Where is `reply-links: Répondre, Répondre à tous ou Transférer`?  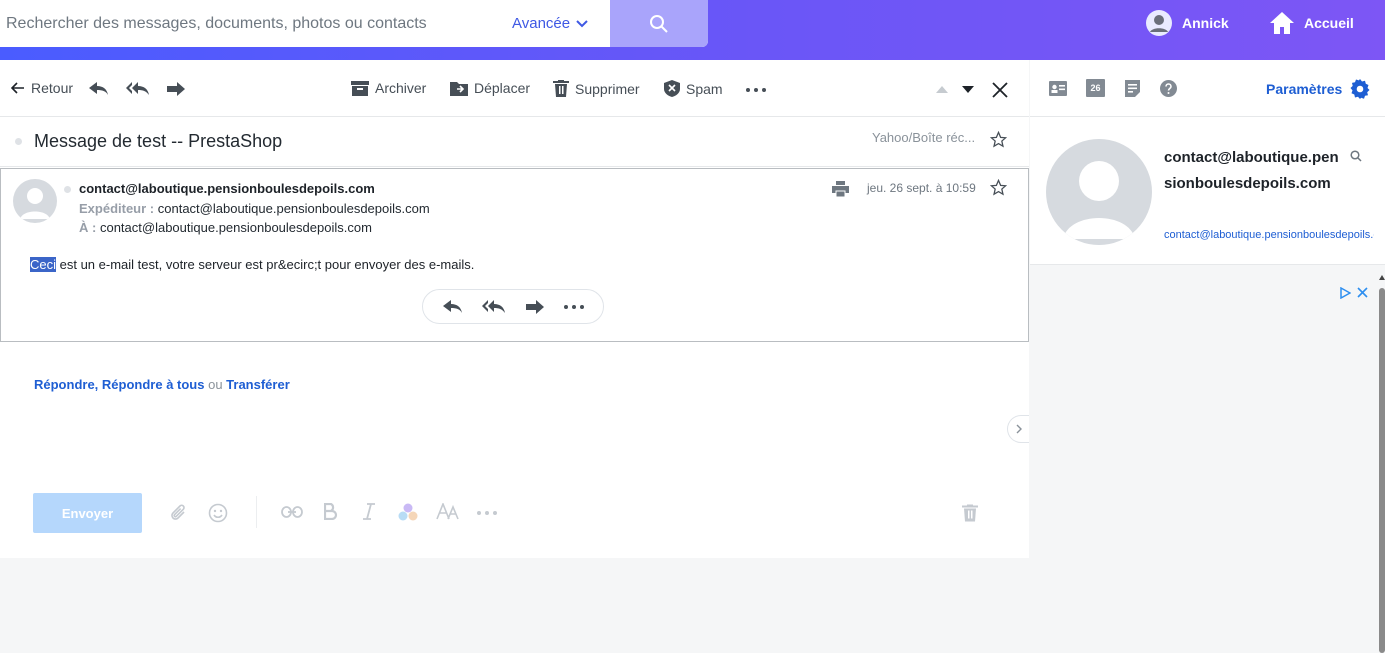
reply-links: Répondre, Répondre à tous ou Transférer is located at coordinates (162, 384).